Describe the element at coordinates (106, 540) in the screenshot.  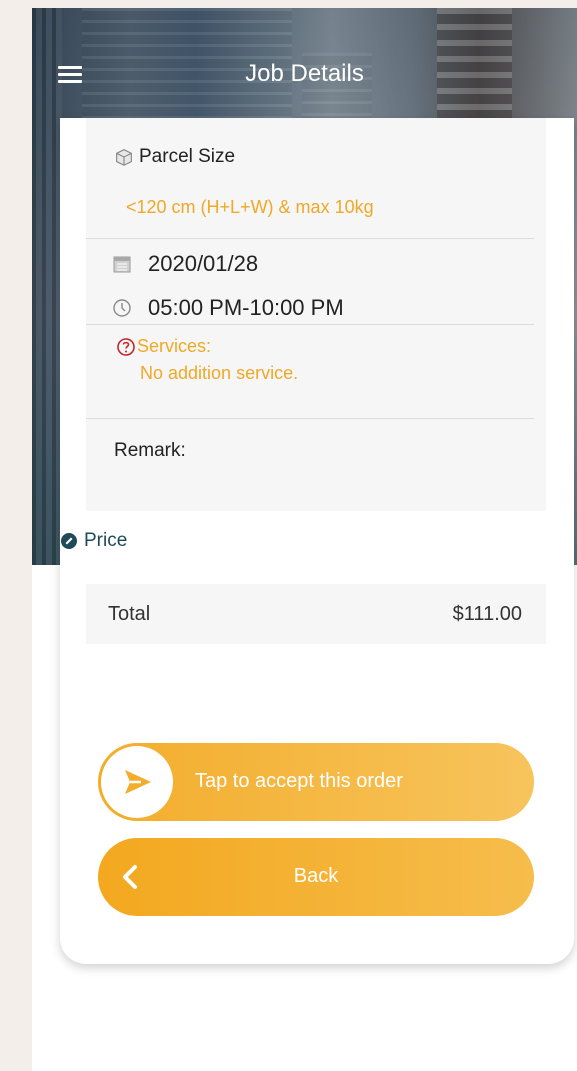
I see `price-label: Price` at that location.